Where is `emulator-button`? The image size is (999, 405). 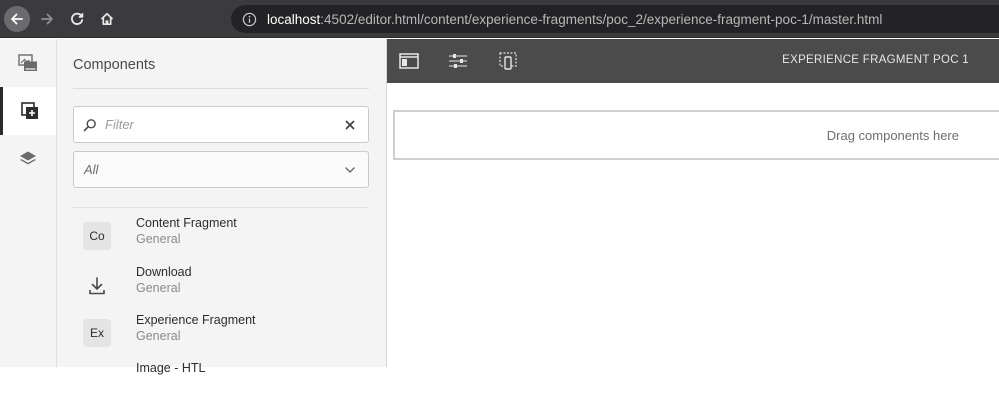
emulator-button is located at coordinates (508, 61).